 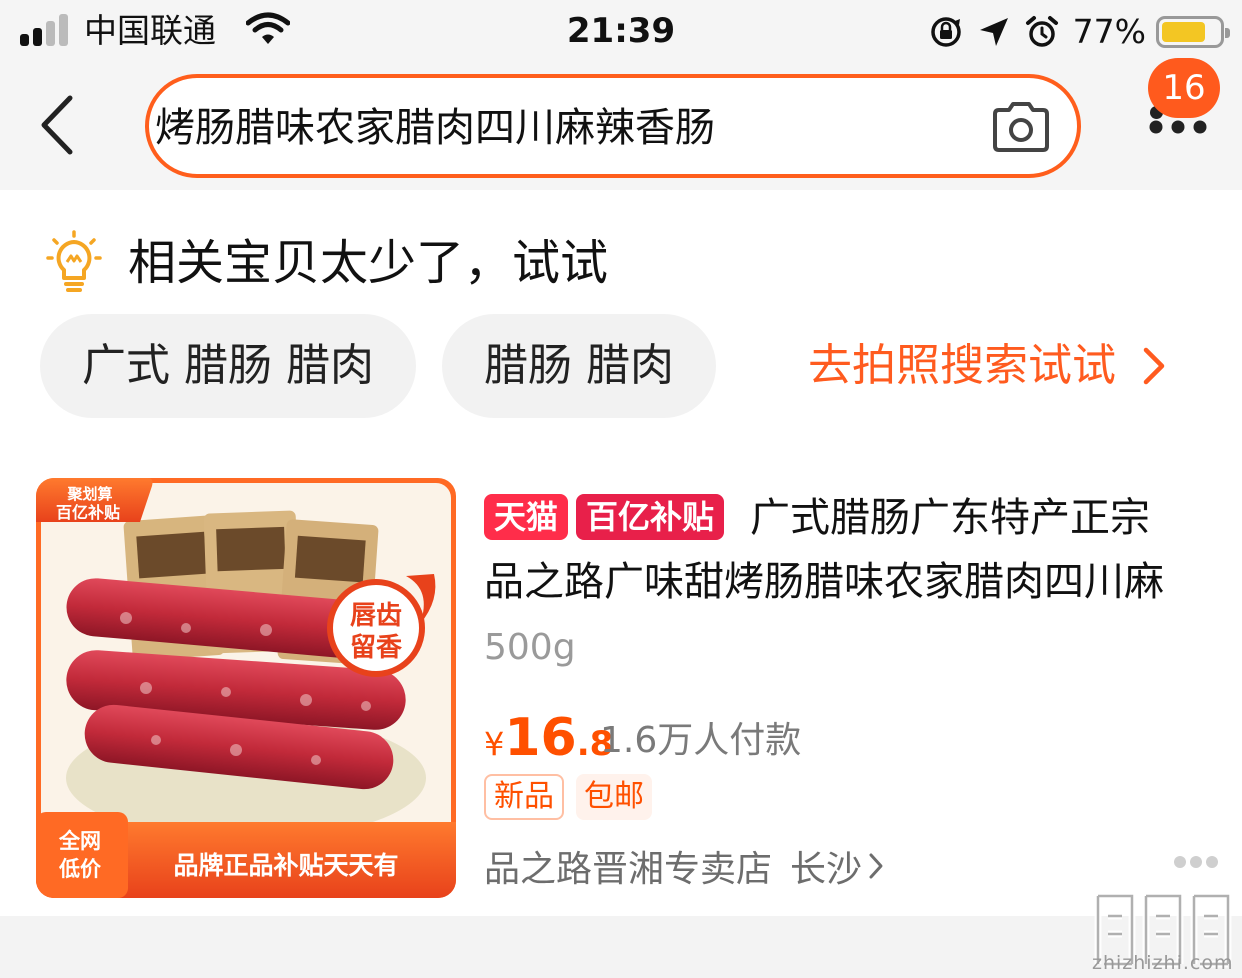 I want to click on chevron-left-icon, so click(x=57, y=125).